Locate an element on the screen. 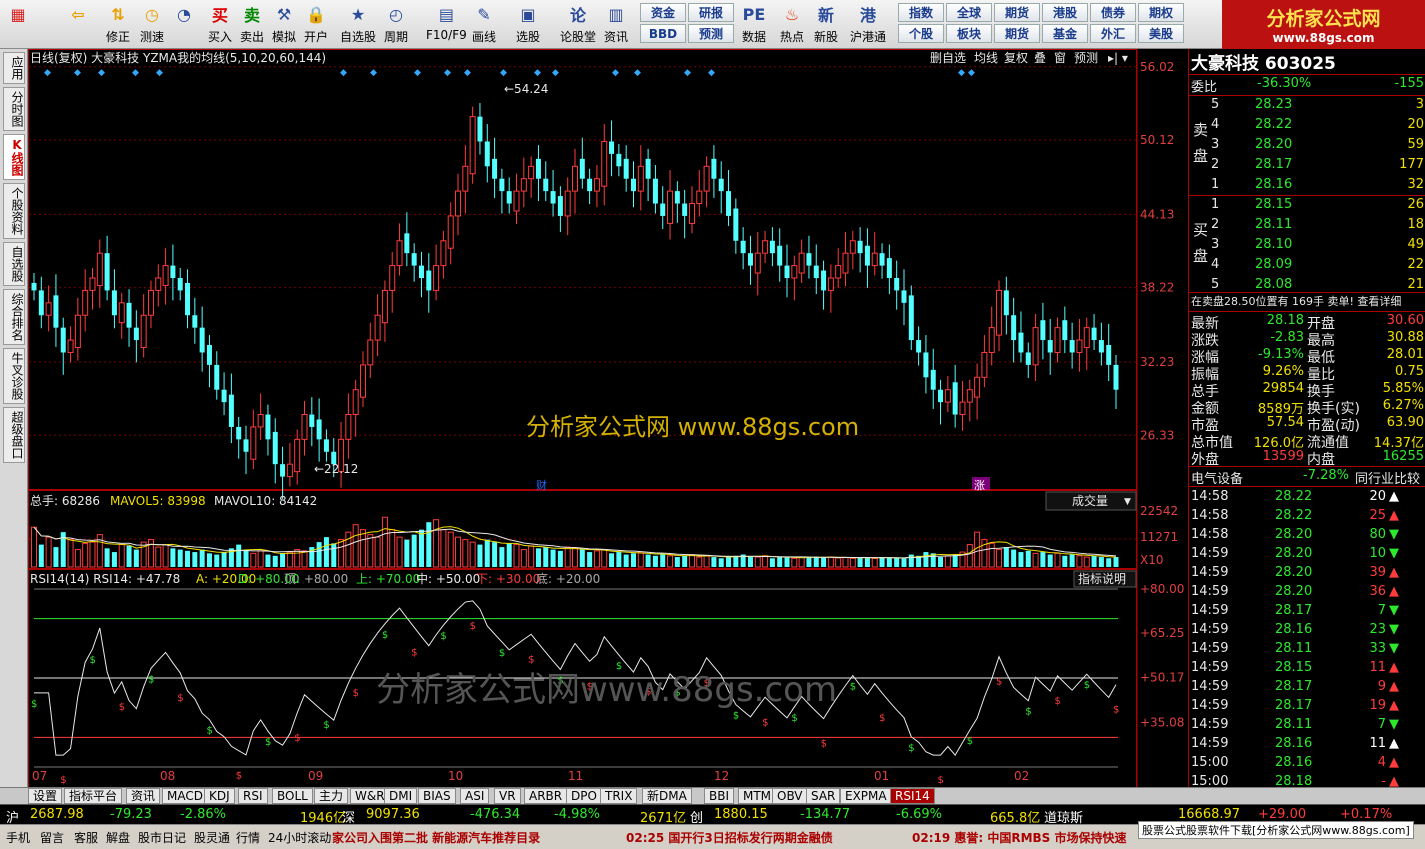 This screenshot has width=1425, height=849. toolbar-button-15: ▥ 资讯 is located at coordinates (616, 24).